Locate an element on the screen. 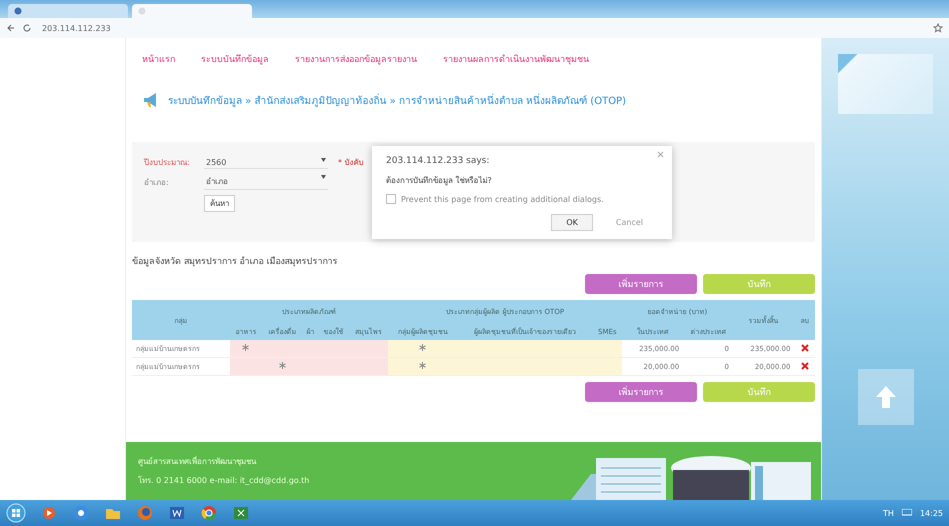 The width and height of the screenshot is (949, 526). year-dropdown: 2560 is located at coordinates (266, 162).